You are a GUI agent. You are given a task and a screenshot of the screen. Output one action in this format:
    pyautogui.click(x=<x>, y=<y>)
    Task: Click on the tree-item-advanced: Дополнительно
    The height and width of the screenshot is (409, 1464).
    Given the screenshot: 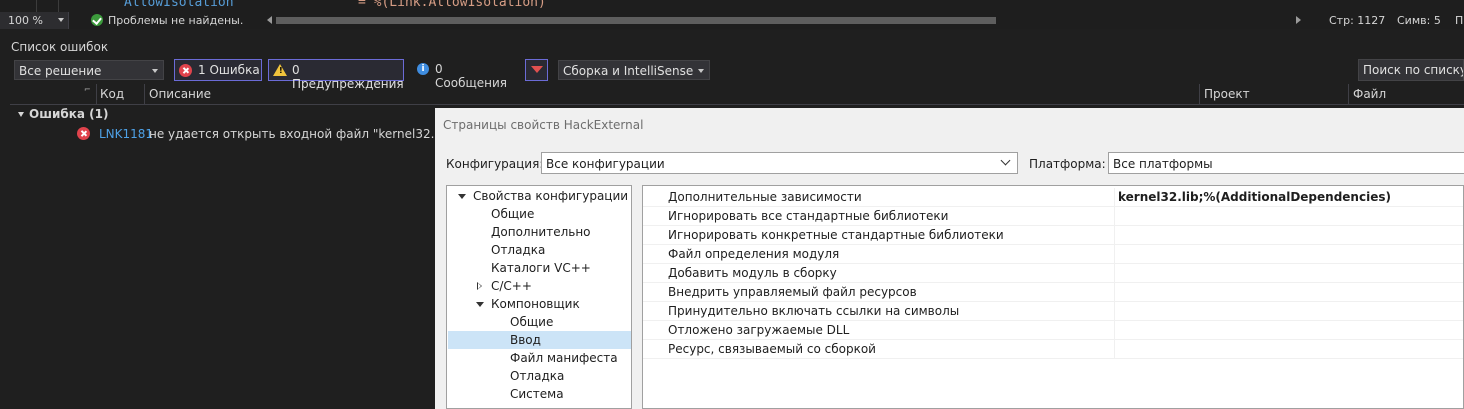 What is the action you would take?
    pyautogui.click(x=541, y=232)
    